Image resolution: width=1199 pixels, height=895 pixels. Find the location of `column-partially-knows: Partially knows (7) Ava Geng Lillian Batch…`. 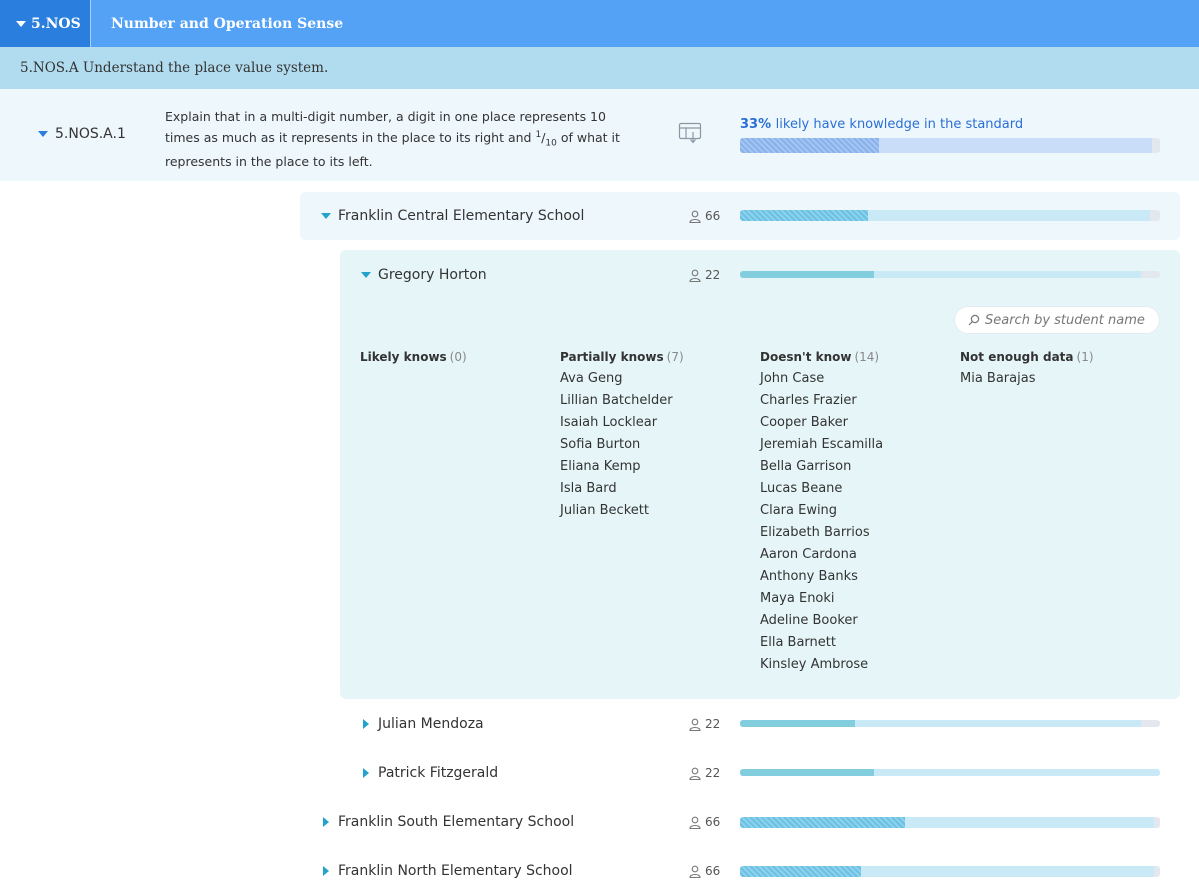

column-partially-knows: Partially knows (7) Ava Geng Lillian Batch… is located at coordinates (655, 436).